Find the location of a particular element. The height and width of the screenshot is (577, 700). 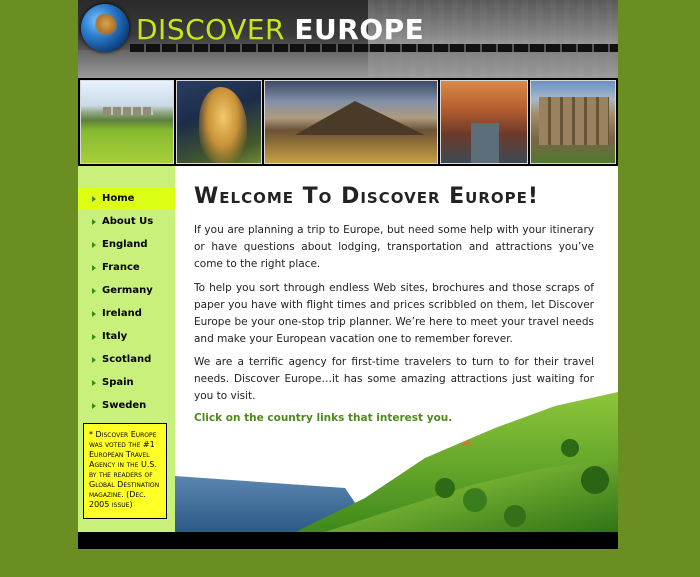

sidebar-item-spain: Spain is located at coordinates (126, 383).